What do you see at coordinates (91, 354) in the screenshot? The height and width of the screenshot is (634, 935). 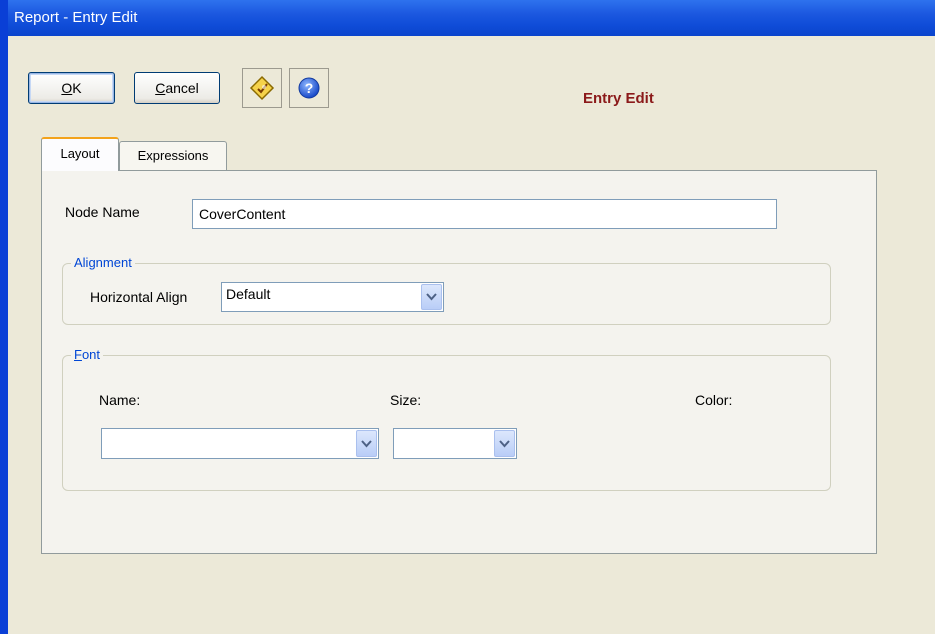 I see `font-legend-rest: ont` at bounding box center [91, 354].